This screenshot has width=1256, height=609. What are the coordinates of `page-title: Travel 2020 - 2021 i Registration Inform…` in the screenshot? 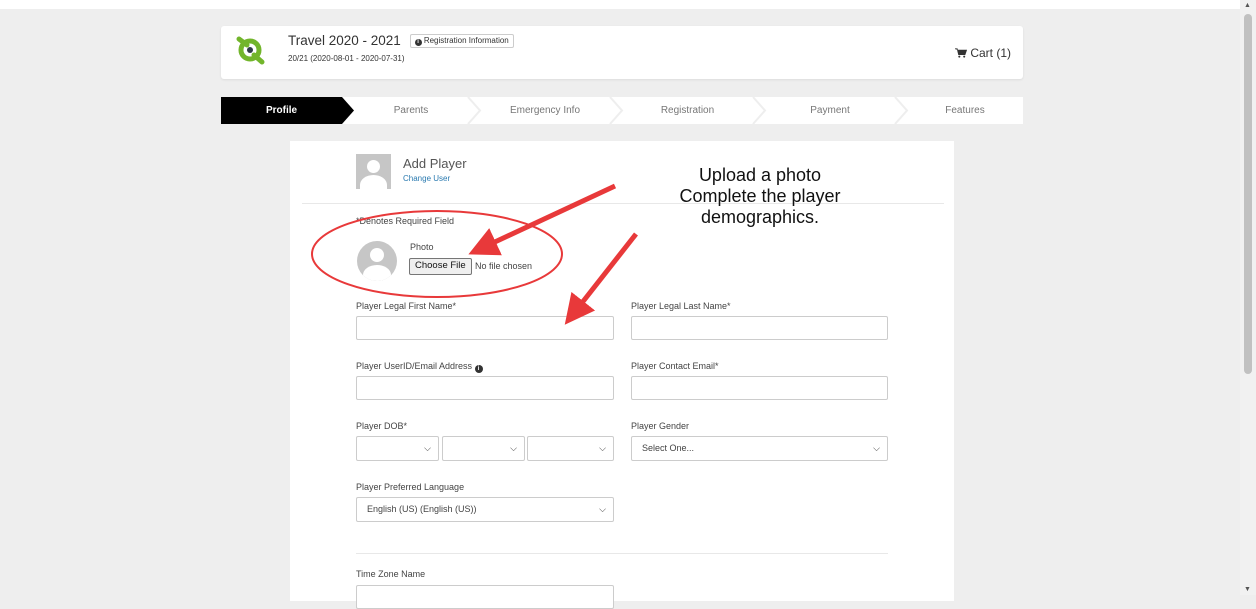 It's located at (401, 40).